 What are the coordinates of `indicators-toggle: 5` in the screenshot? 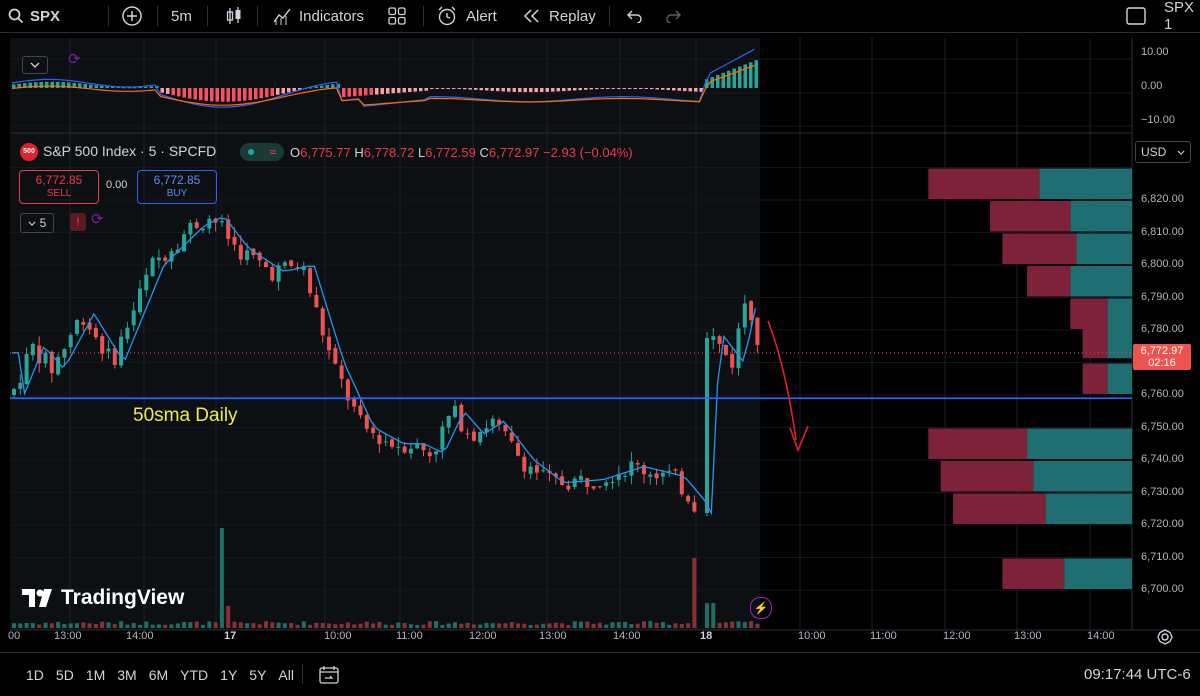 It's located at (37, 223).